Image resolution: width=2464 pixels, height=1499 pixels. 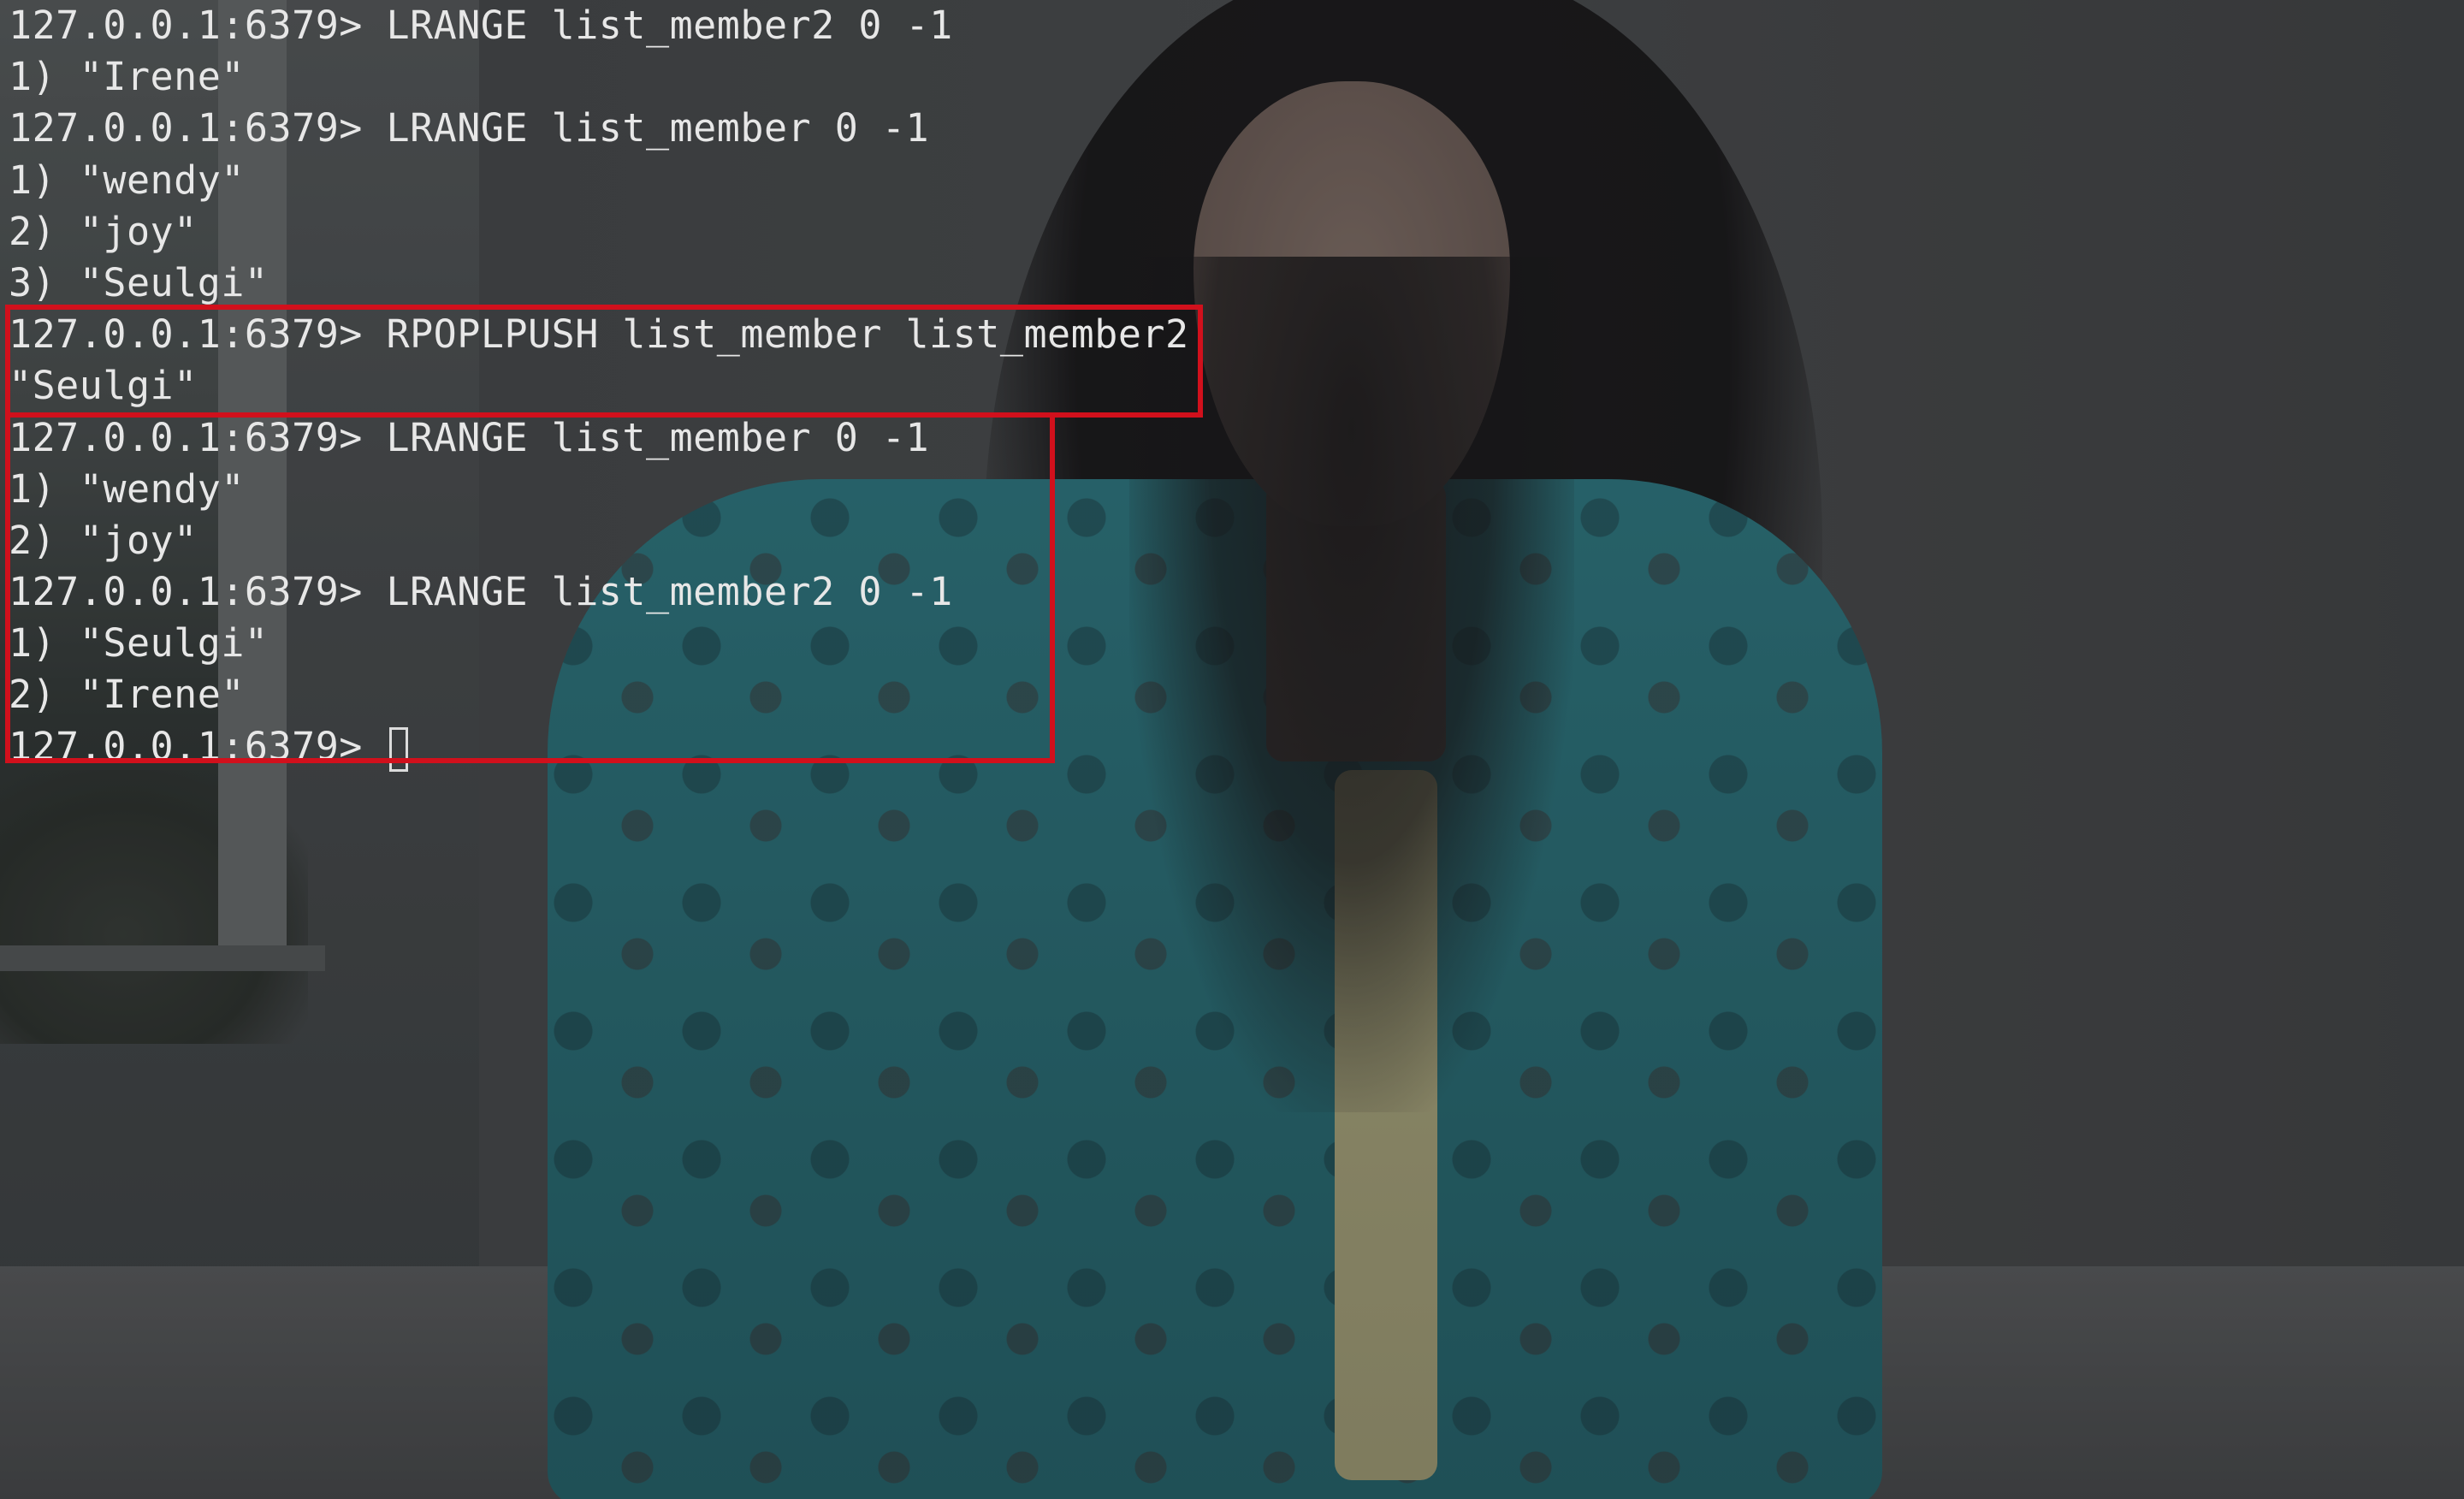 I want to click on output-line: 1) "Irene", so click(x=127, y=77).